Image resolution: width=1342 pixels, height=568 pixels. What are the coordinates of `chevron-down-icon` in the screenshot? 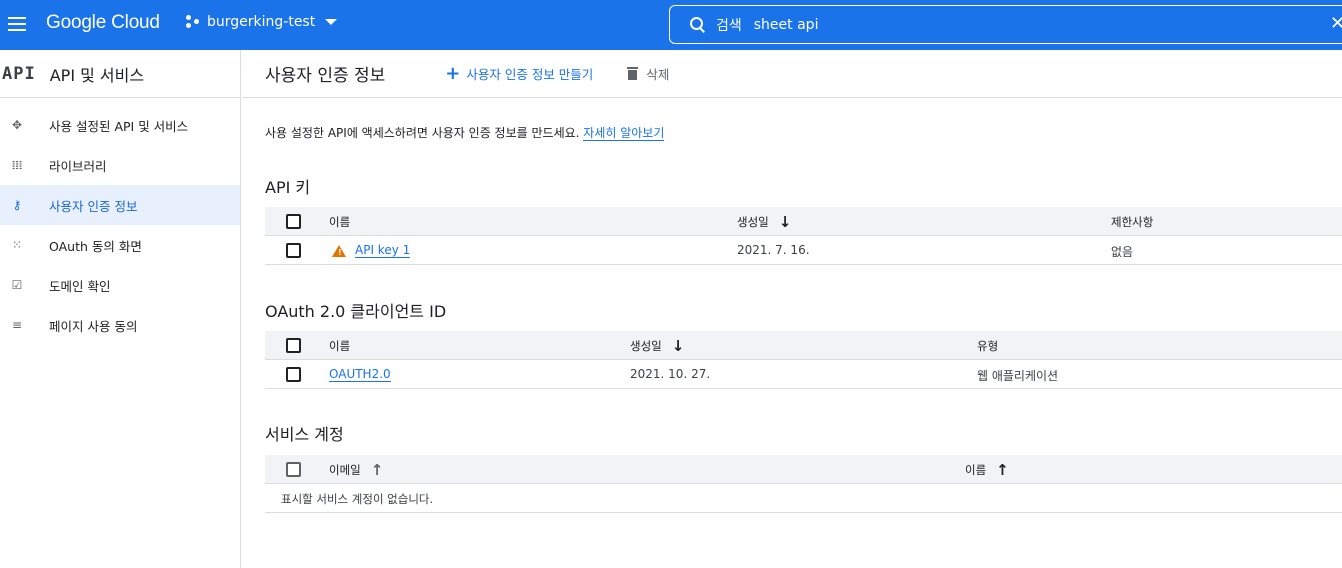 It's located at (331, 22).